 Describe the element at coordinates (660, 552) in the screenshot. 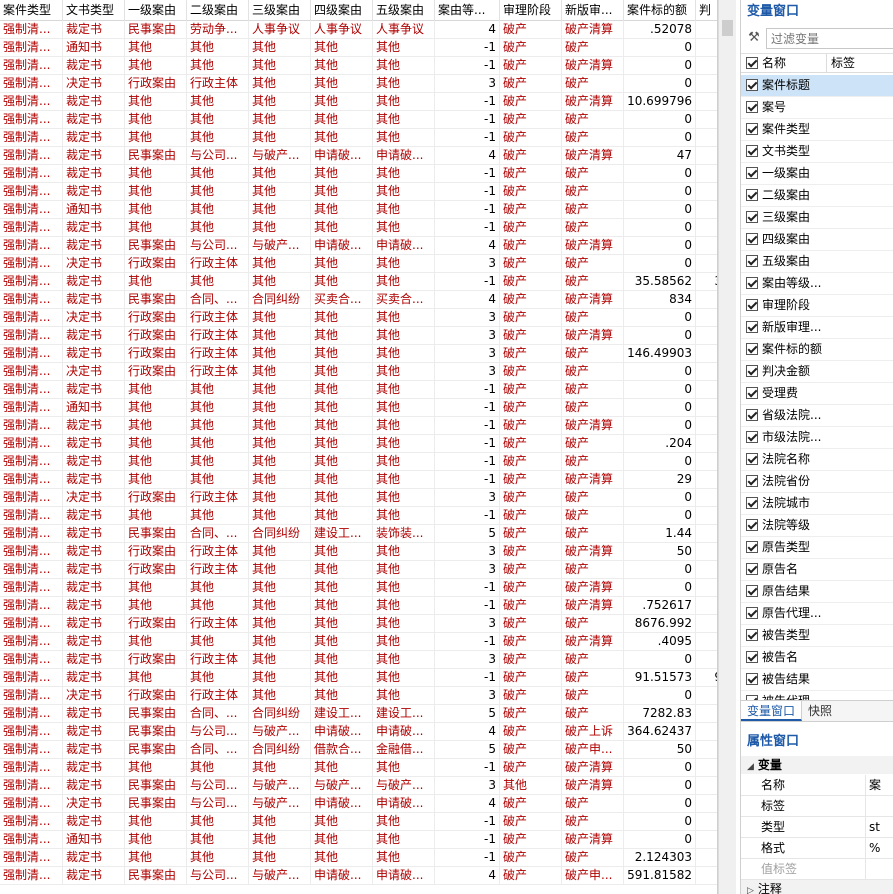

I see `table-cell: 50` at that location.